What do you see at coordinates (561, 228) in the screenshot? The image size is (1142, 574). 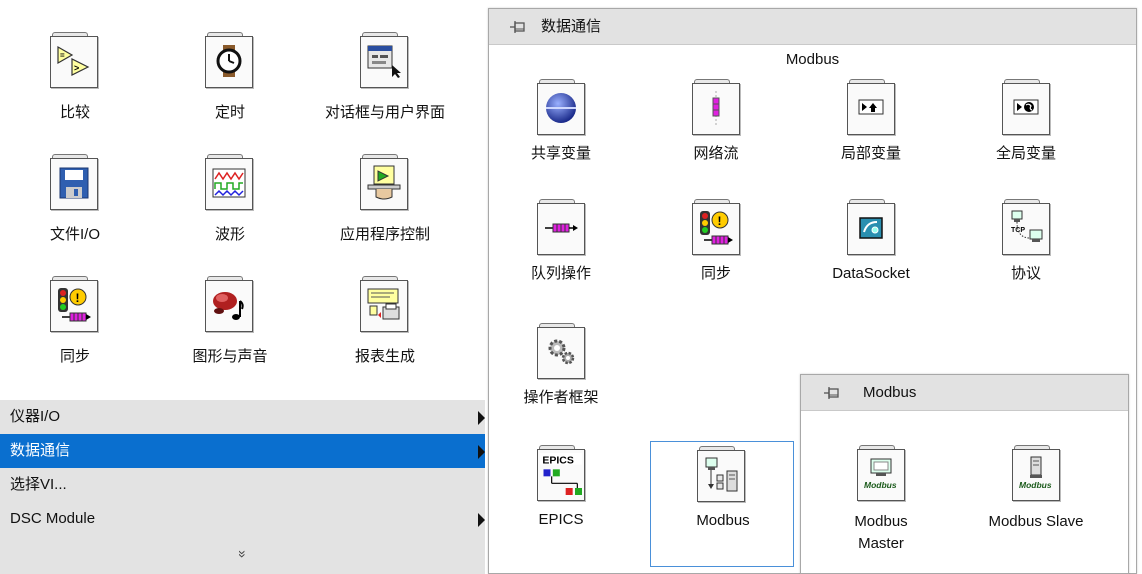 I see `queue-icon` at bounding box center [561, 228].